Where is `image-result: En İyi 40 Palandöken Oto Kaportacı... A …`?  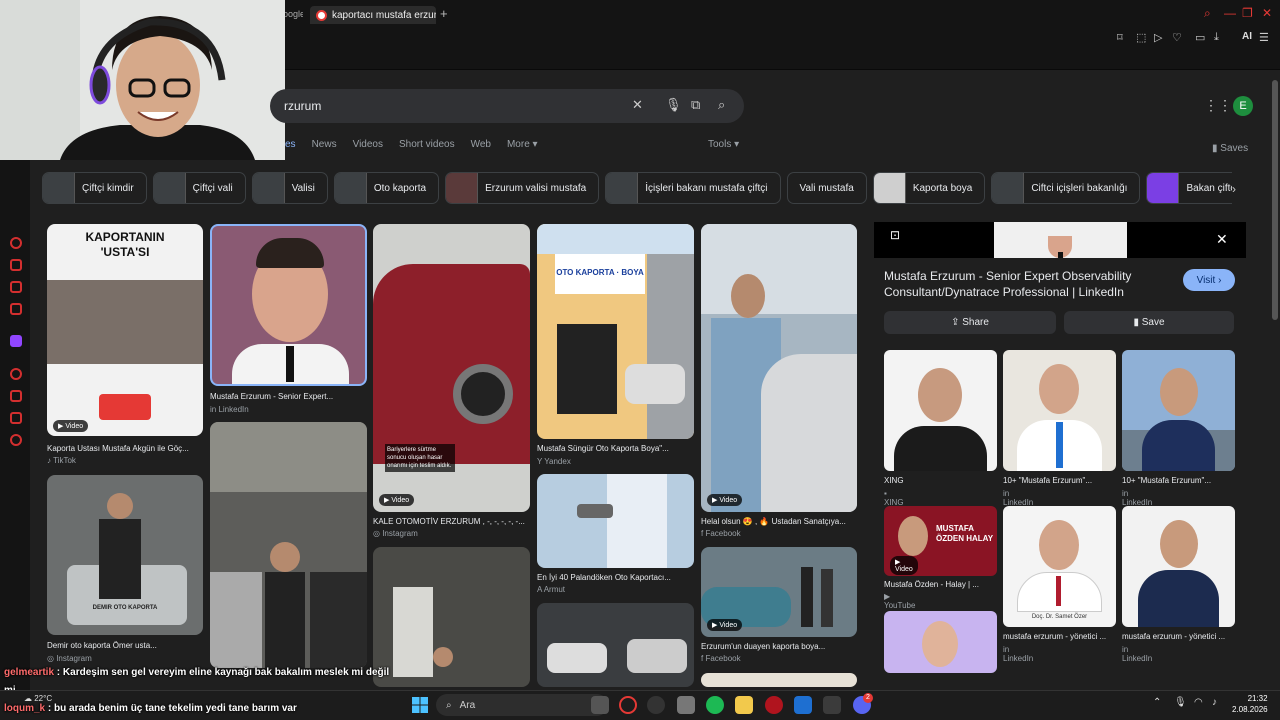
image-result: En İyi 40 Palandöken Oto Kaportacı... A … is located at coordinates (615, 535).